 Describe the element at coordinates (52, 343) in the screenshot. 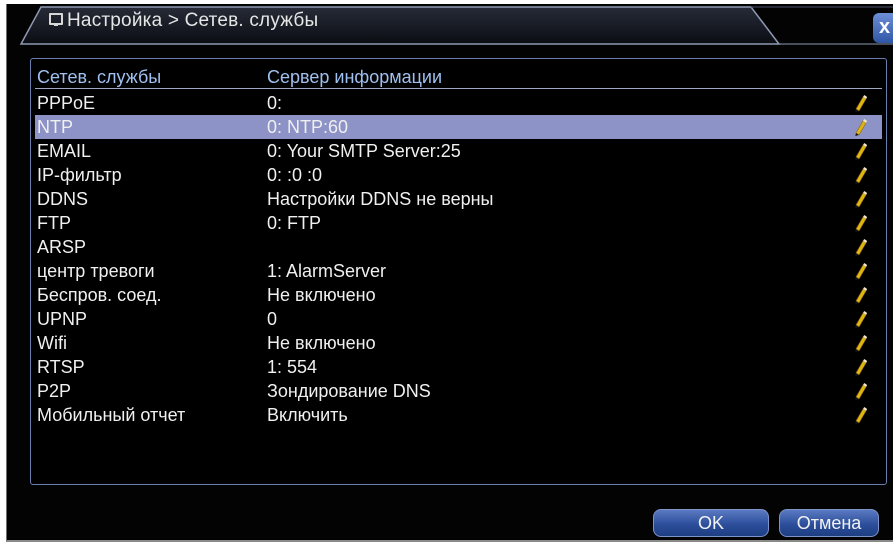

I see `service-name: Wifi` at that location.